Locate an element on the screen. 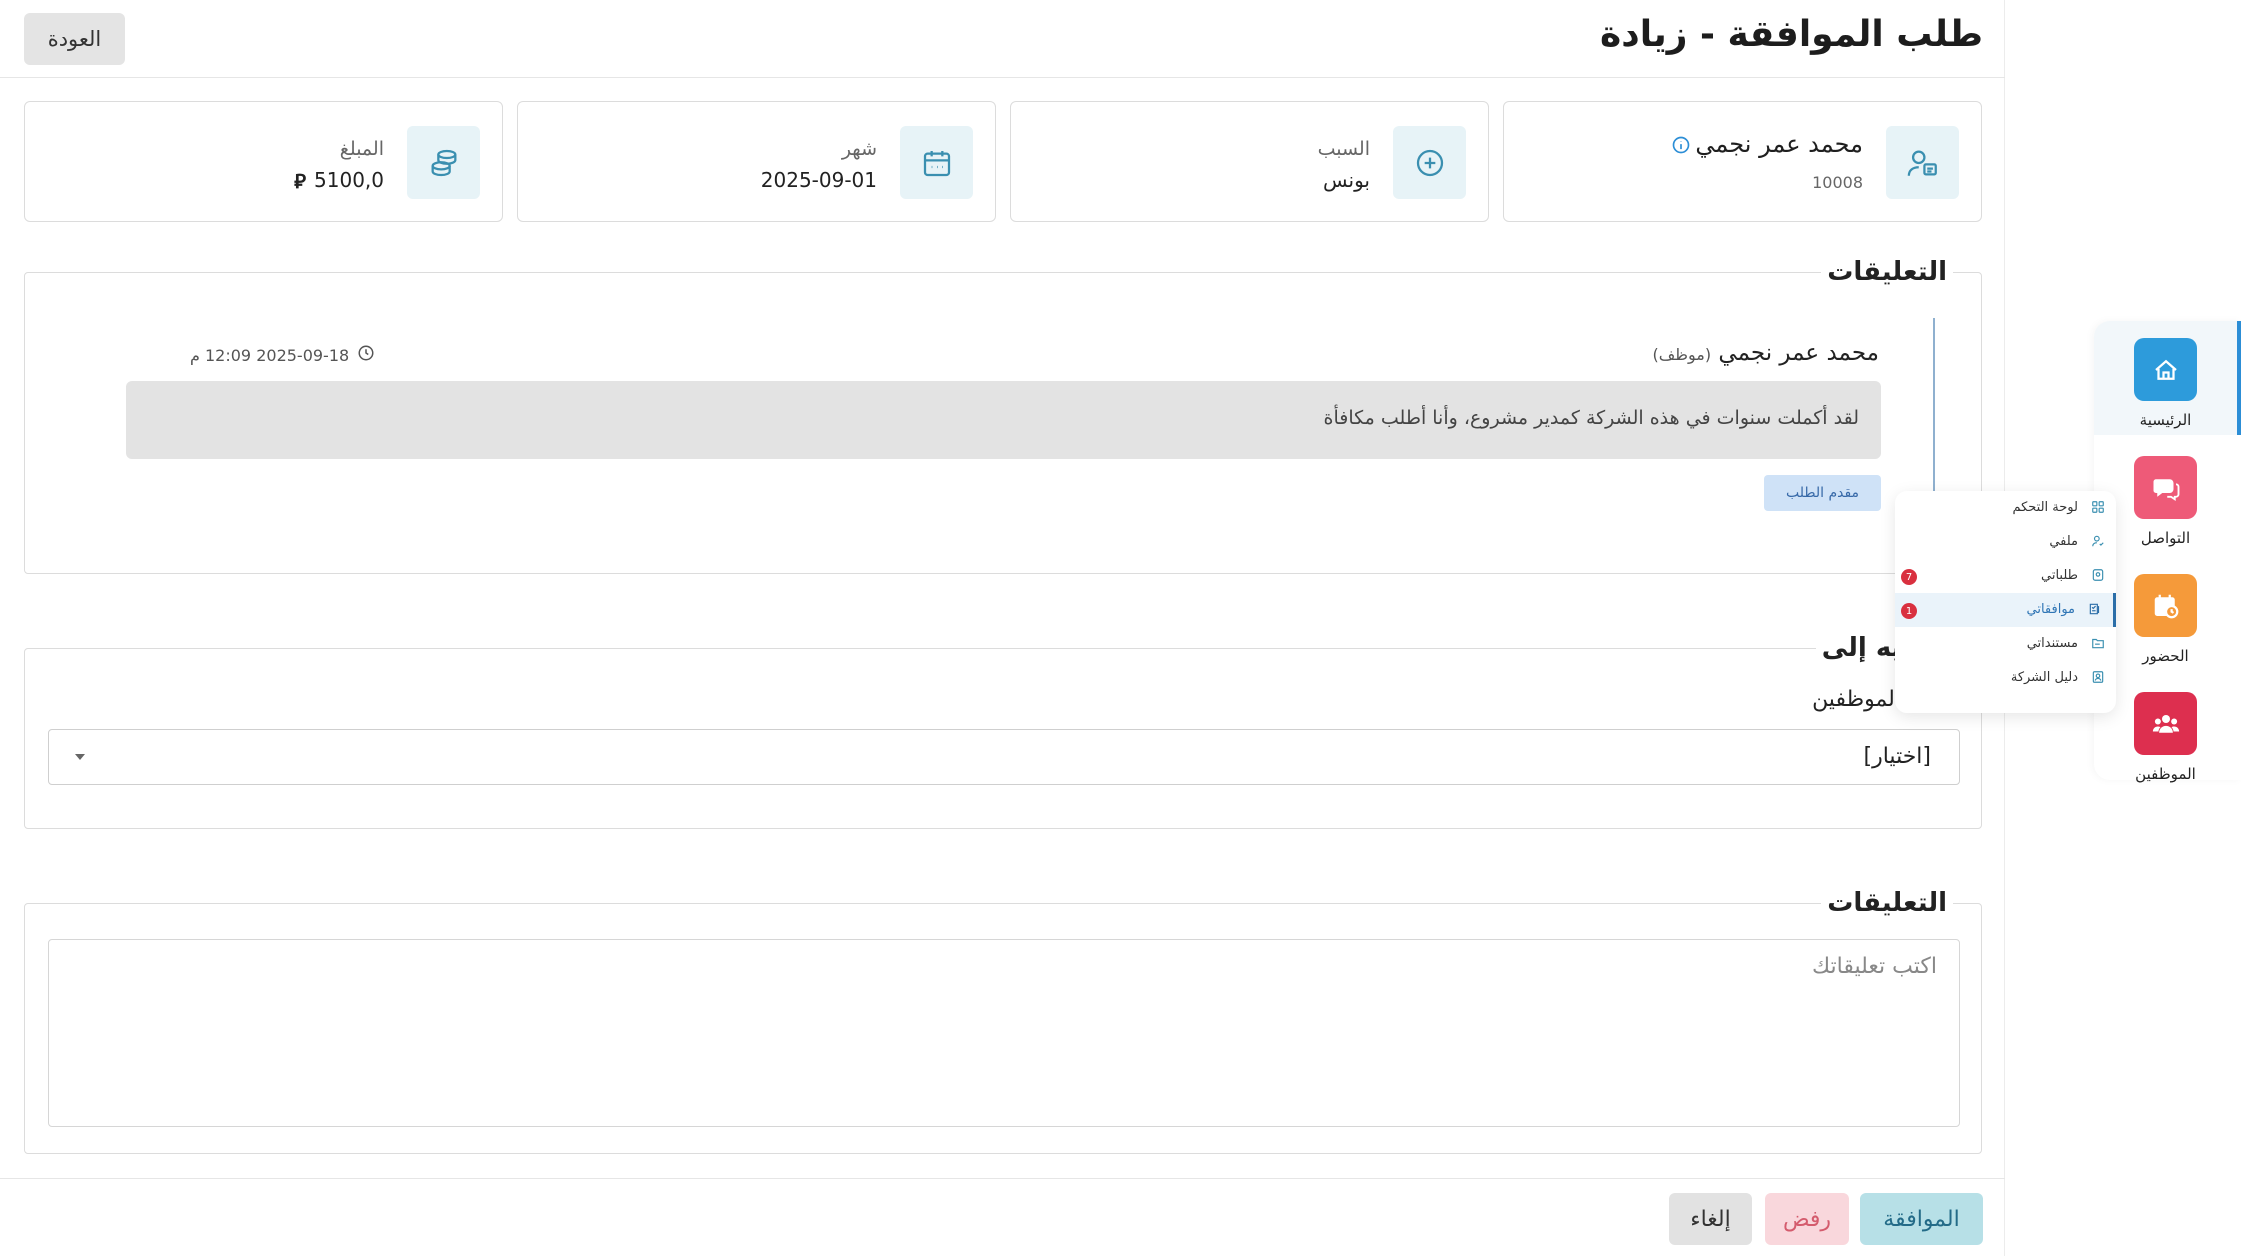 The width and height of the screenshot is (2241, 1256). requests-icon is located at coordinates (2098, 575).